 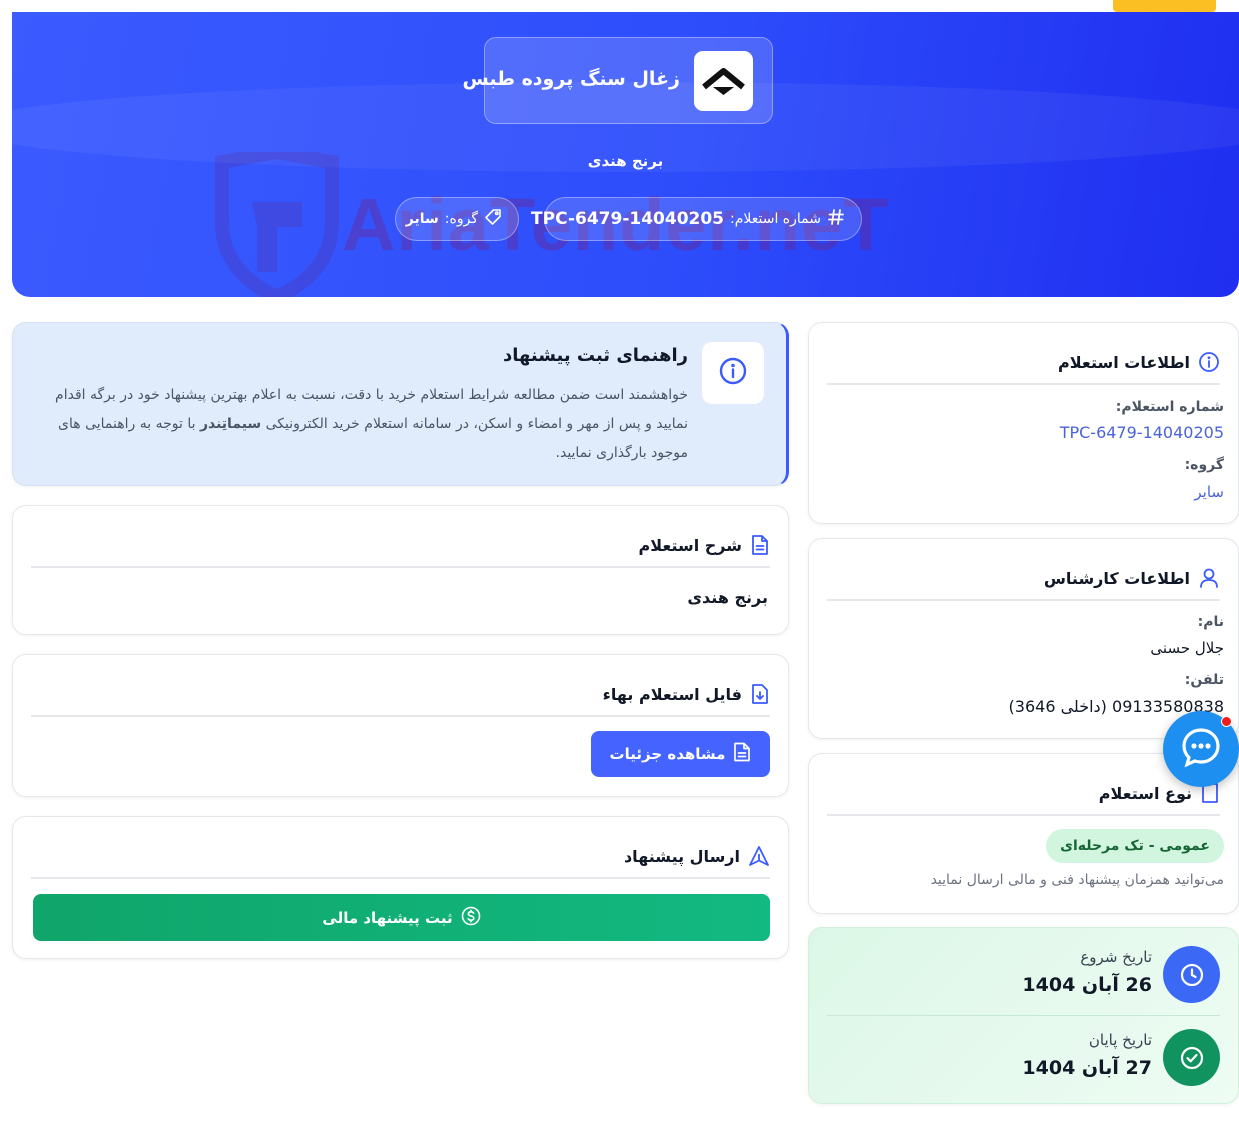 I want to click on company-name: زغال سنگ پروده طبس, so click(x=571, y=79).